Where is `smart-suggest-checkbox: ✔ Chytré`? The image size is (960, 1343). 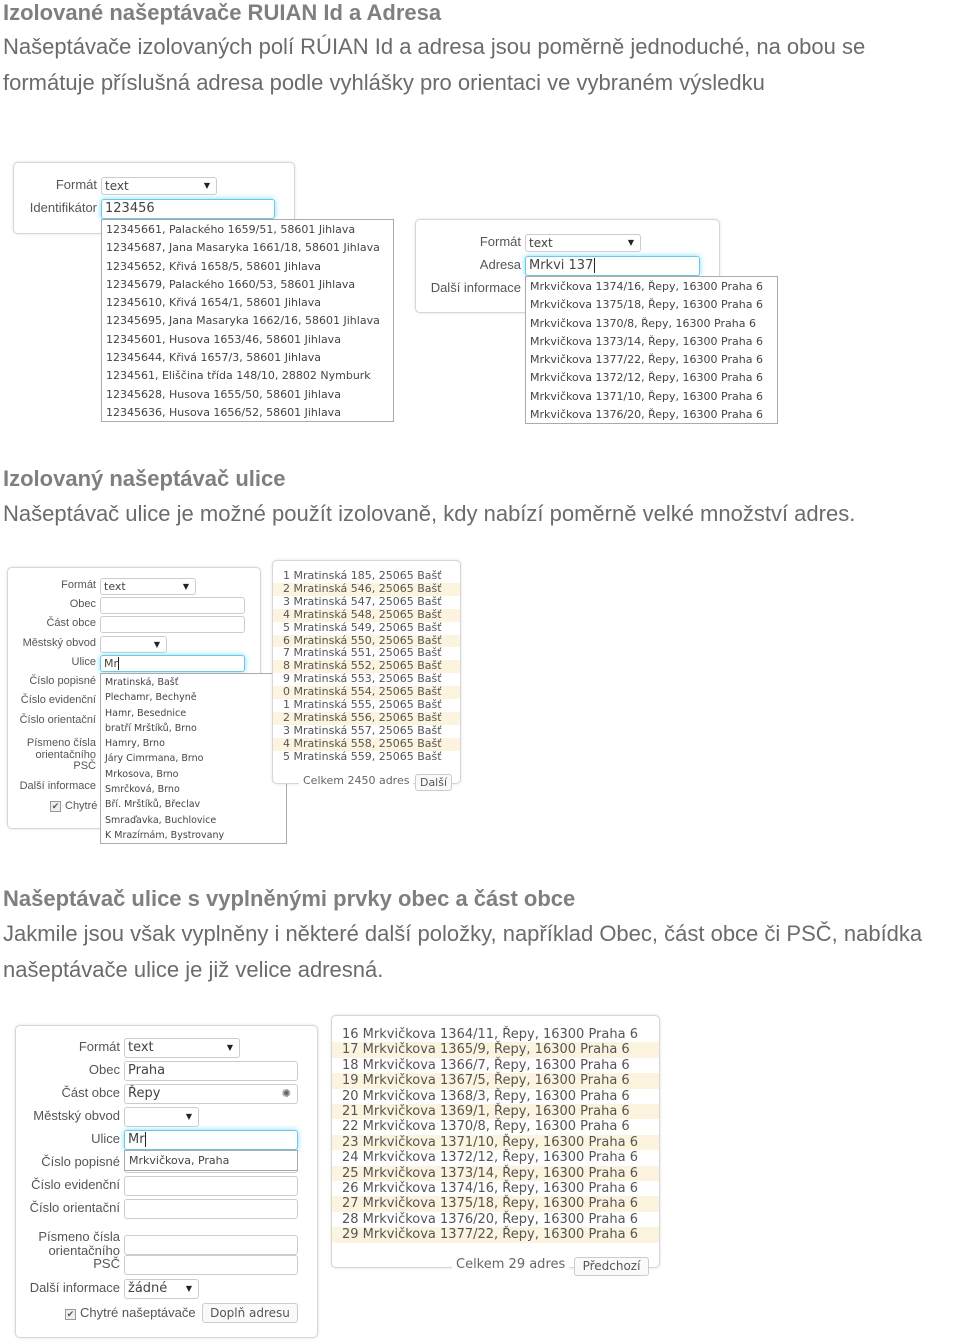
smart-suggest-checkbox: ✔ Chytré is located at coordinates (73, 806).